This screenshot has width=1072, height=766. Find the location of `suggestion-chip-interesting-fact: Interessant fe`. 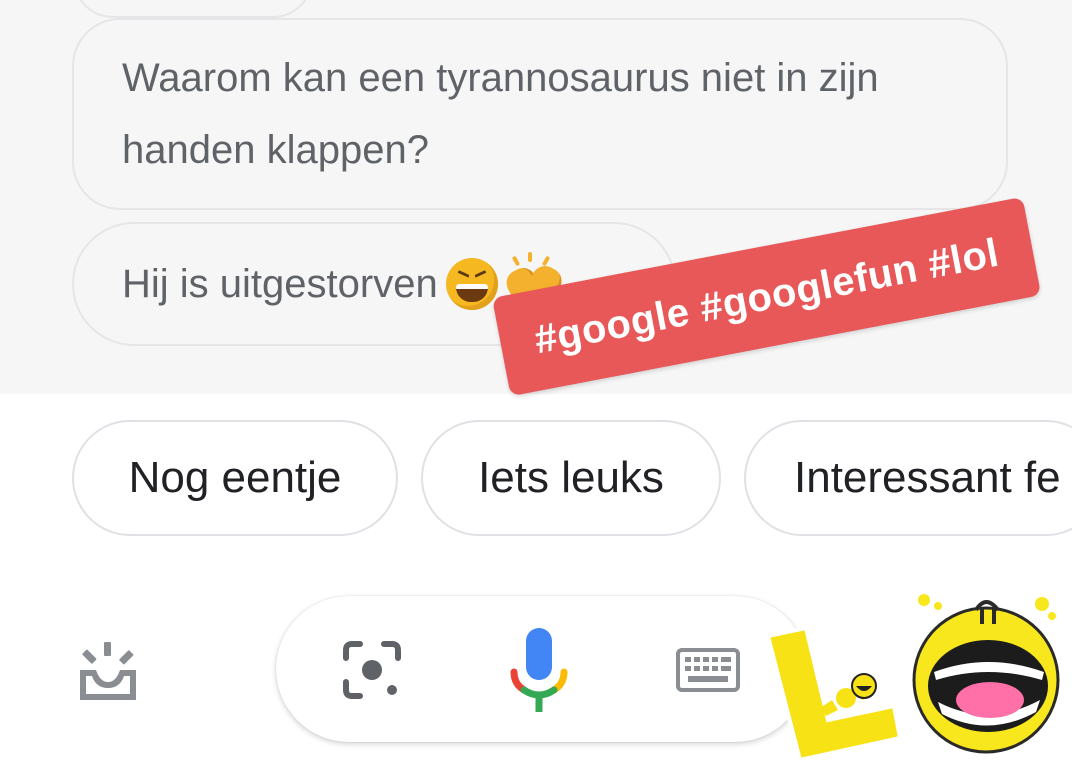

suggestion-chip-interesting-fact: Interessant fe is located at coordinates (908, 478).